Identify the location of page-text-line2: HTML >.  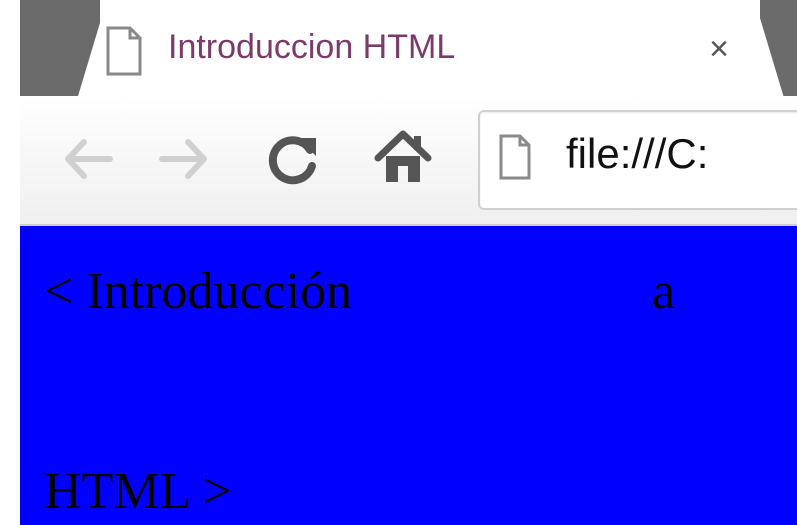
(138, 491).